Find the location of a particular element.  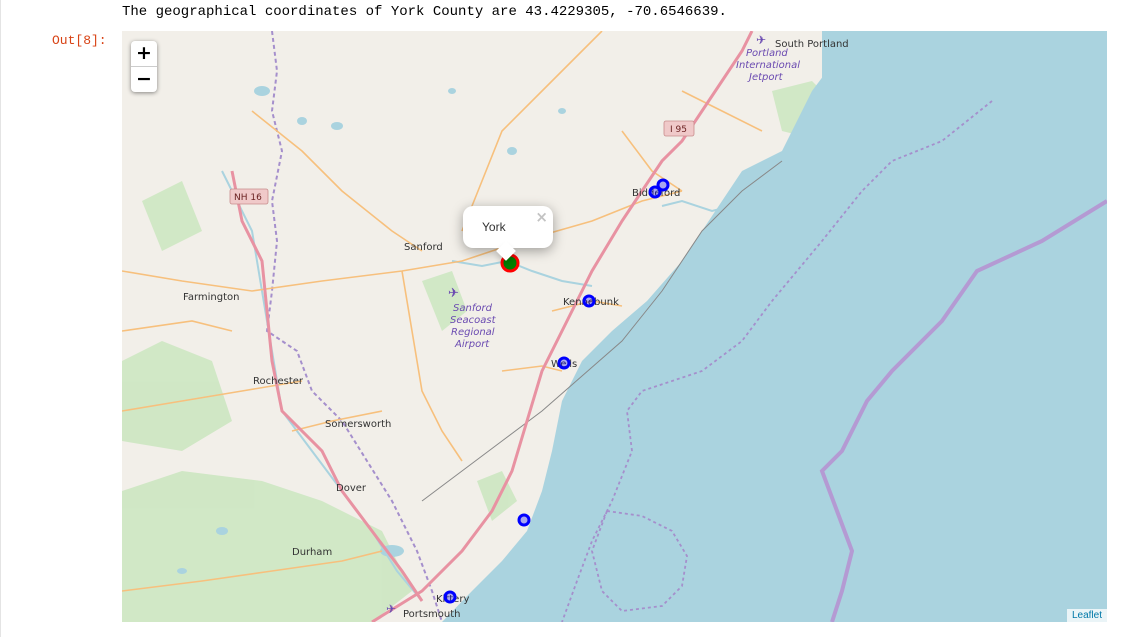

place-label: Somersworth is located at coordinates (358, 424).